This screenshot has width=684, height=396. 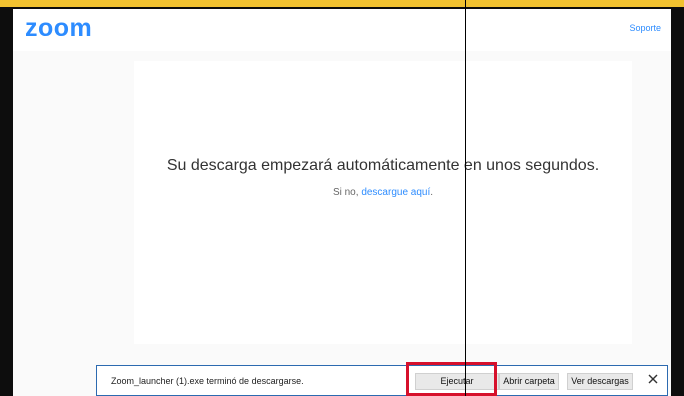 I want to click on vertical-divider-line, so click(x=465, y=198).